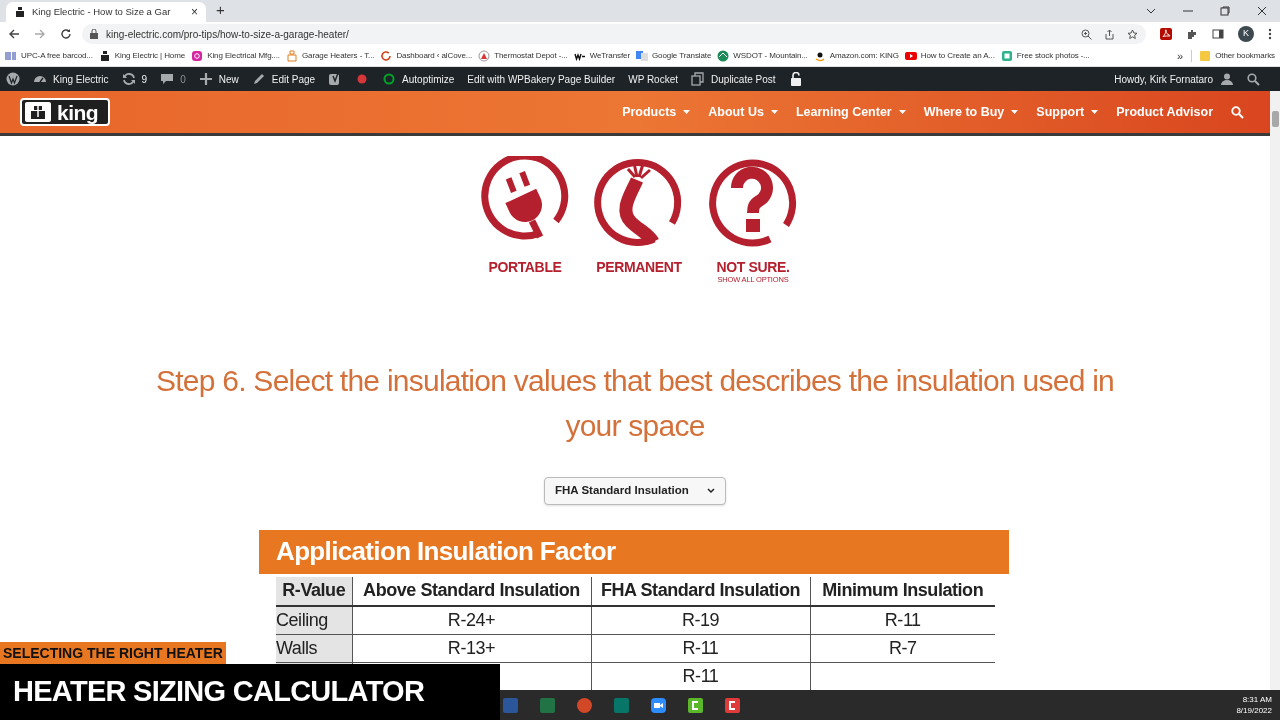  I want to click on pdf-extension-icon, so click(1166, 34).